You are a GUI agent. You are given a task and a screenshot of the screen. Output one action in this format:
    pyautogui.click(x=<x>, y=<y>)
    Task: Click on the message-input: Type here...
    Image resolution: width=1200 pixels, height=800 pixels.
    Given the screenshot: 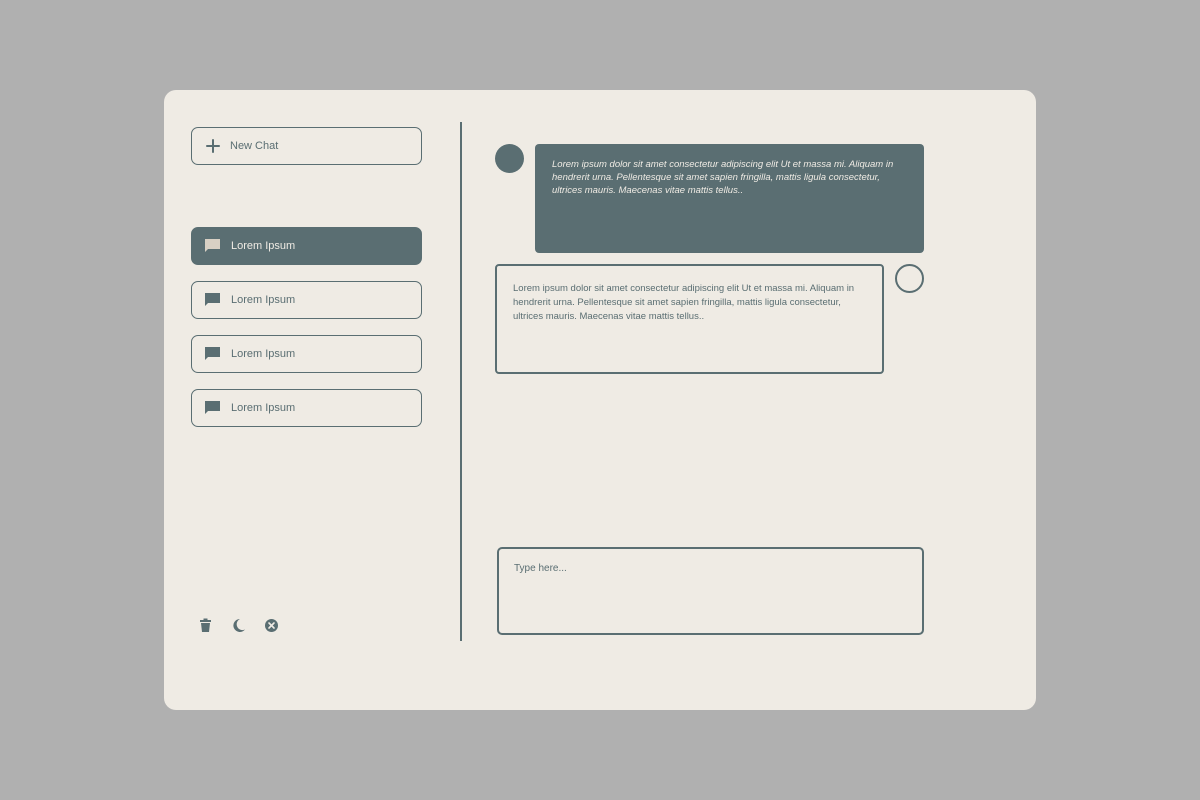 What is the action you would take?
    pyautogui.click(x=710, y=591)
    